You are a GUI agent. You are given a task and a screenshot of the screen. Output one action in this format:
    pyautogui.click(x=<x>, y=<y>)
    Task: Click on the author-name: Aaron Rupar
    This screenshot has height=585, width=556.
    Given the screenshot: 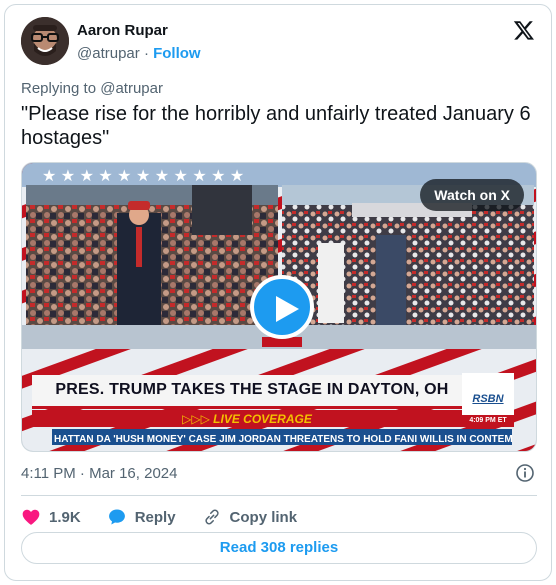 What is the action you would take?
    pyautogui.click(x=122, y=30)
    